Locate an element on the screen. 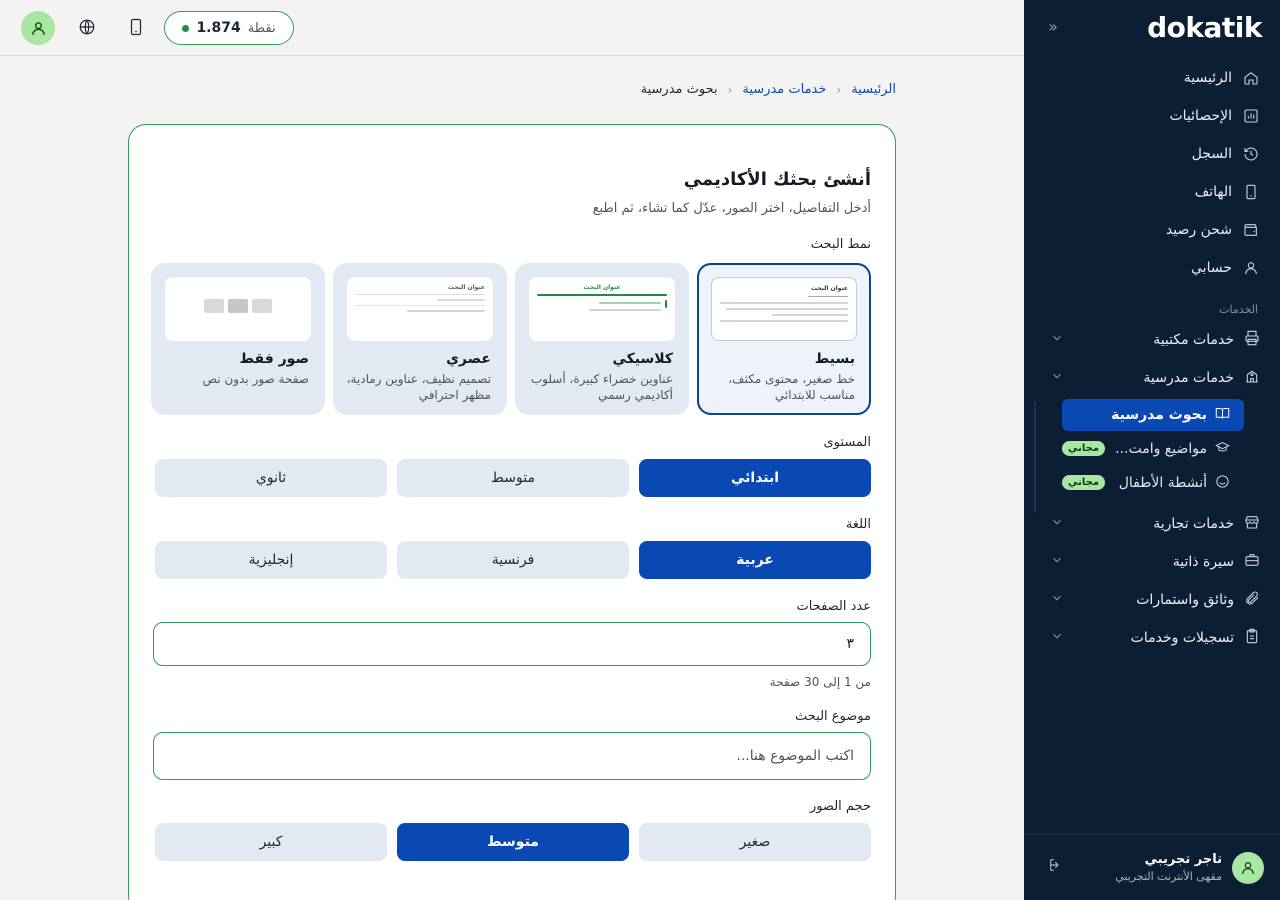  image-size-option-medium: متوسط is located at coordinates (513, 842).